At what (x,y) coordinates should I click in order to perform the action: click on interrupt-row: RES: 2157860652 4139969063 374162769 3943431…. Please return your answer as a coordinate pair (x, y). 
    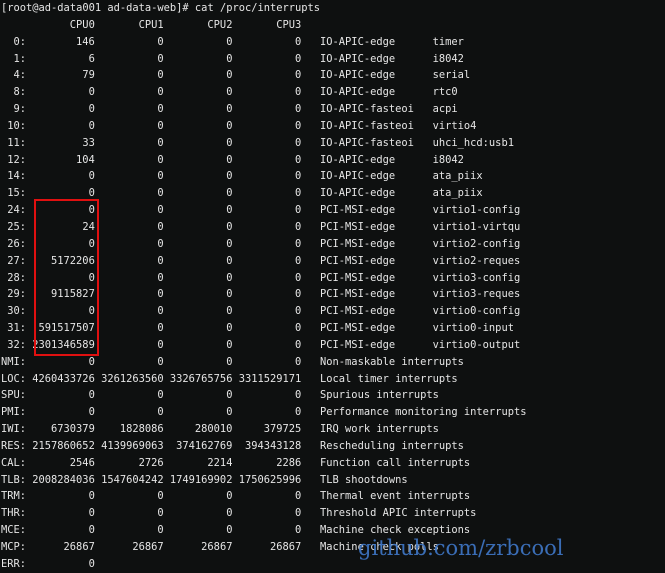
    Looking at the image, I should click on (333, 446).